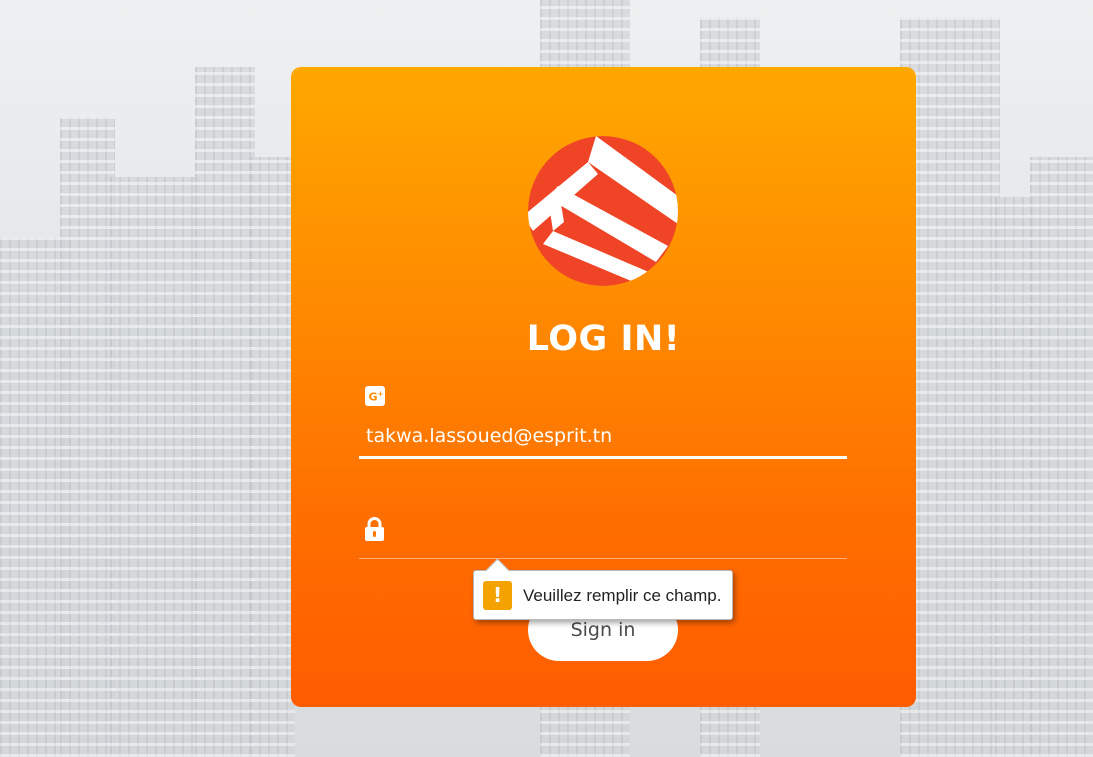  I want to click on app-logo, so click(603, 211).